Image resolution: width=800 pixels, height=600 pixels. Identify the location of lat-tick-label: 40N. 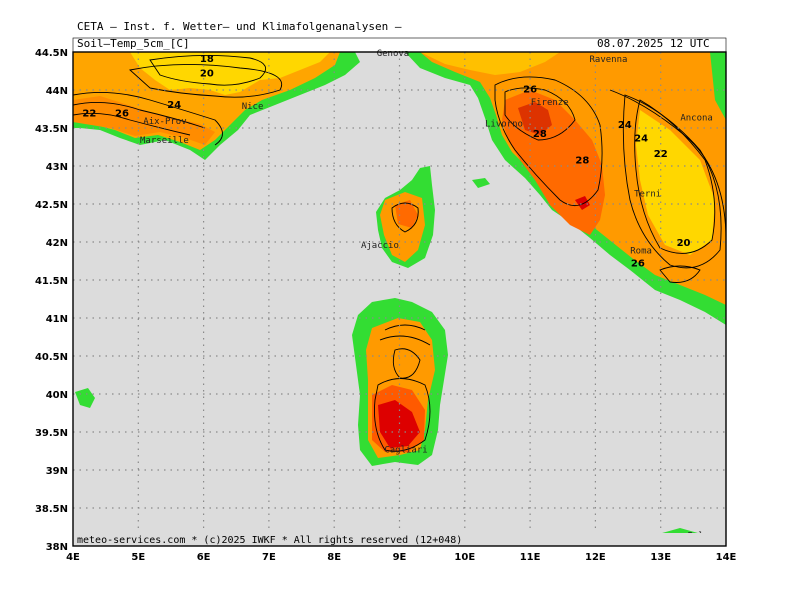
(57, 395).